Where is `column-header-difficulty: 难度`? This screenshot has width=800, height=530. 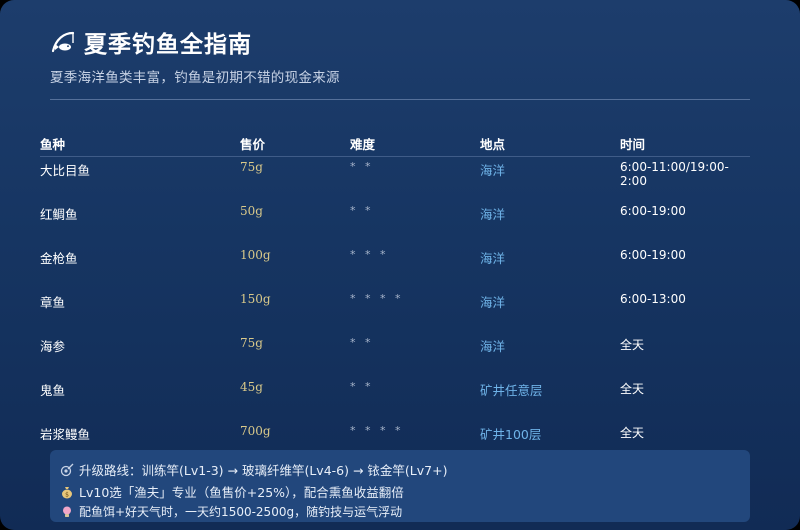
column-header-difficulty: 难度 is located at coordinates (363, 144).